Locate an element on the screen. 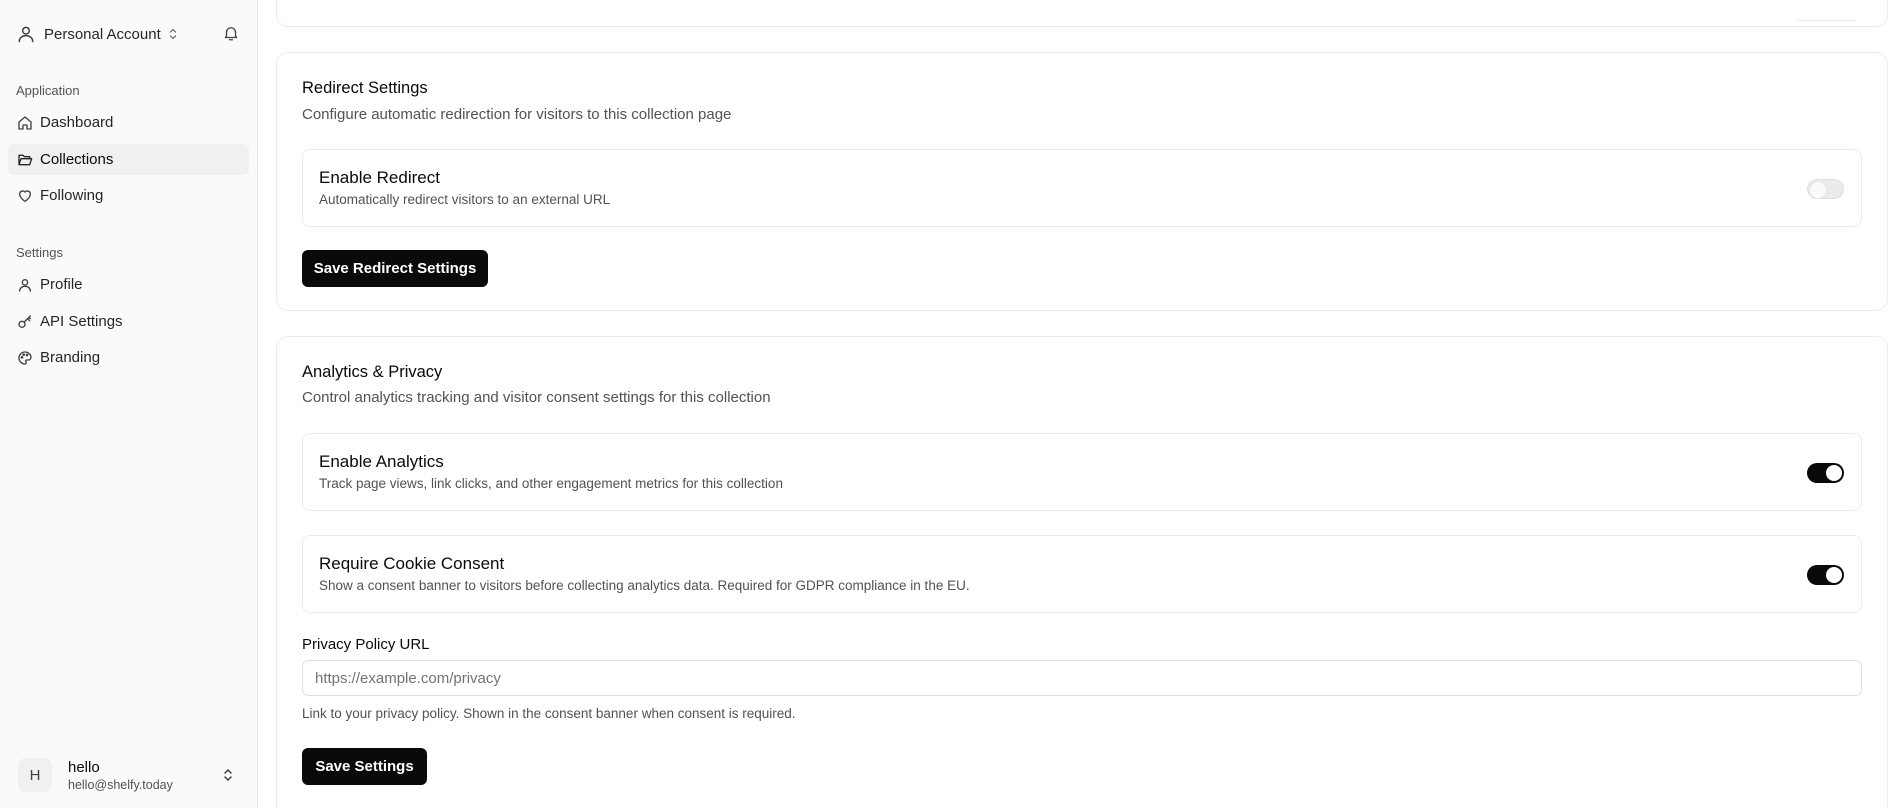 This screenshot has height=808, width=1888. sidebar-item-collections: Collections is located at coordinates (128, 159).